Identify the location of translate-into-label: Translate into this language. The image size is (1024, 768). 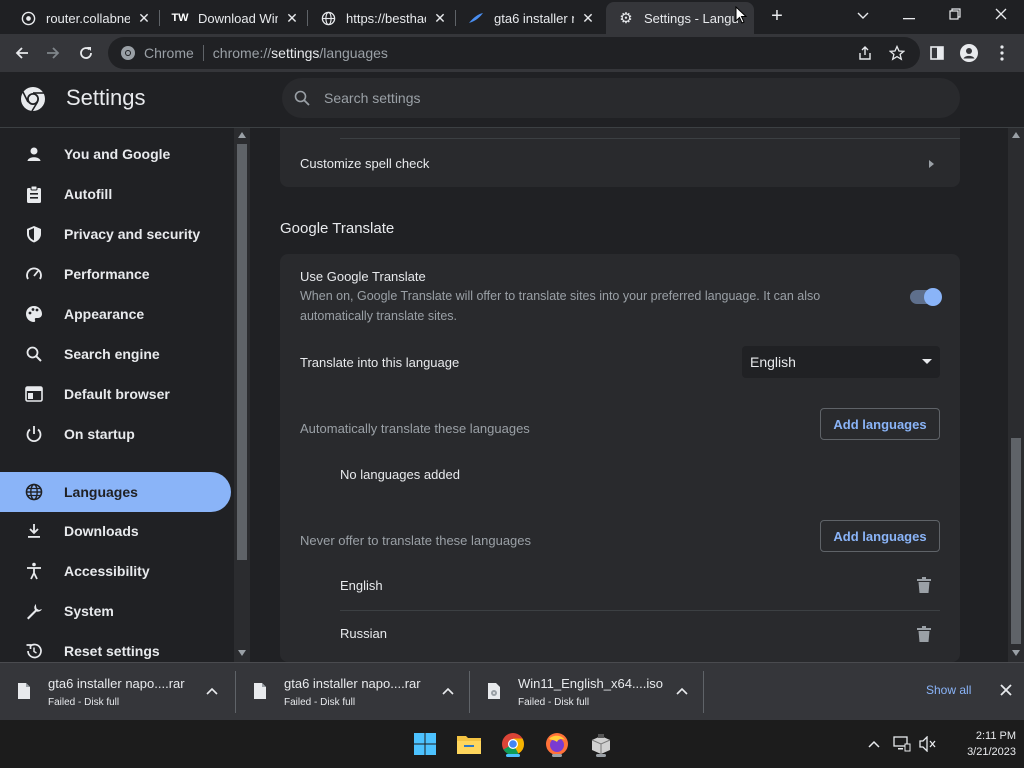
(380, 362).